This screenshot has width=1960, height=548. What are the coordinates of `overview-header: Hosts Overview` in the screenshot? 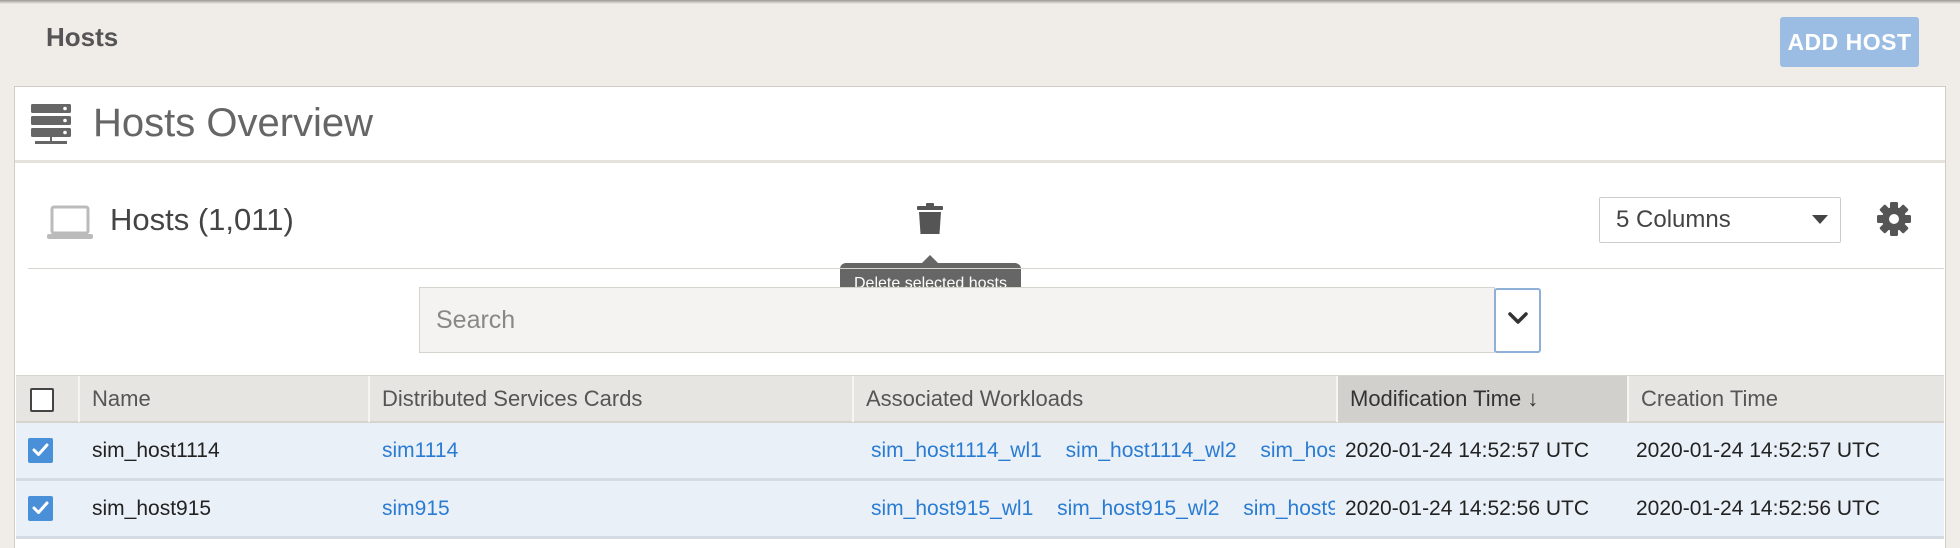 It's located at (980, 125).